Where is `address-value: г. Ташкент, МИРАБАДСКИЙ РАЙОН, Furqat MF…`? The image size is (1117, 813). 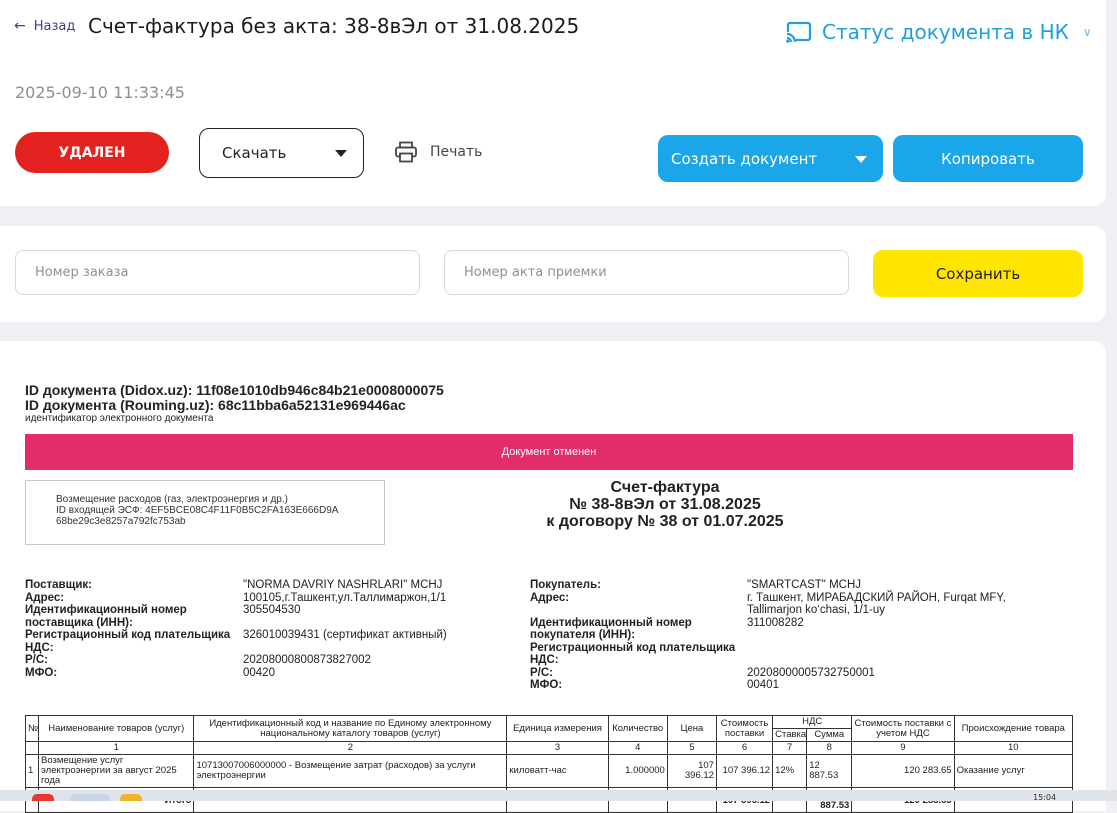 address-value: г. Ташкент, МИРАБАДСКИЙ РАЙОН, Furqat MF… is located at coordinates (876, 604).